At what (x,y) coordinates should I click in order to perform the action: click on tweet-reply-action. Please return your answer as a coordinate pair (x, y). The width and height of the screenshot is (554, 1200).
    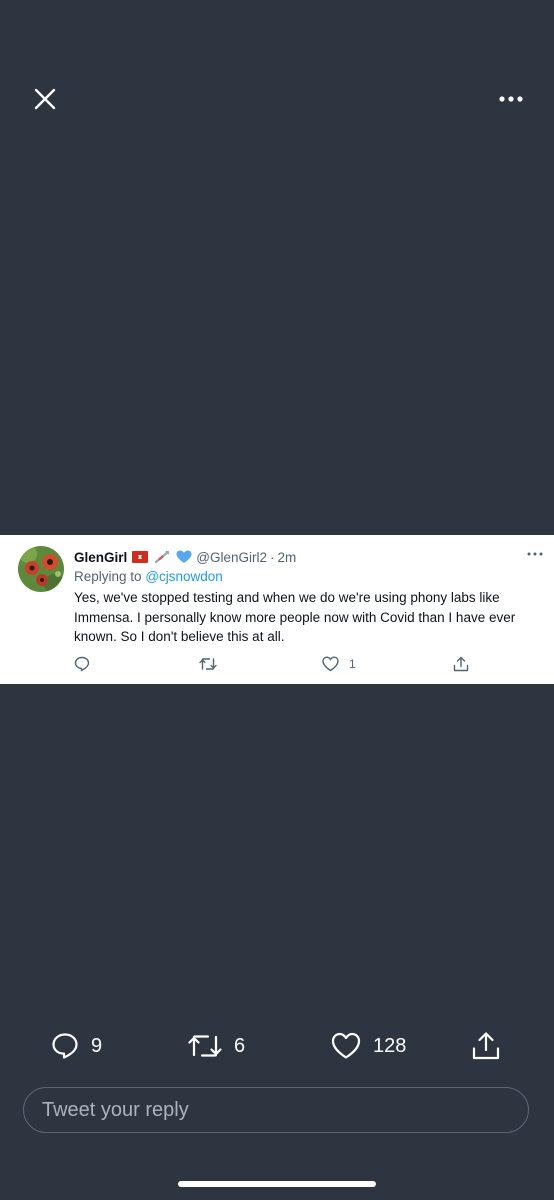
    Looking at the image, I should click on (87, 664).